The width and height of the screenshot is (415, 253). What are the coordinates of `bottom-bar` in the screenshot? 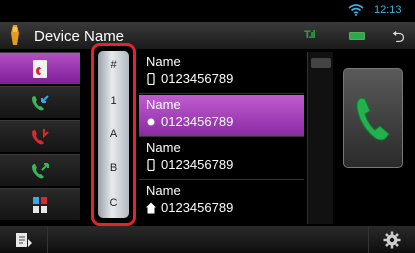 It's located at (207, 239).